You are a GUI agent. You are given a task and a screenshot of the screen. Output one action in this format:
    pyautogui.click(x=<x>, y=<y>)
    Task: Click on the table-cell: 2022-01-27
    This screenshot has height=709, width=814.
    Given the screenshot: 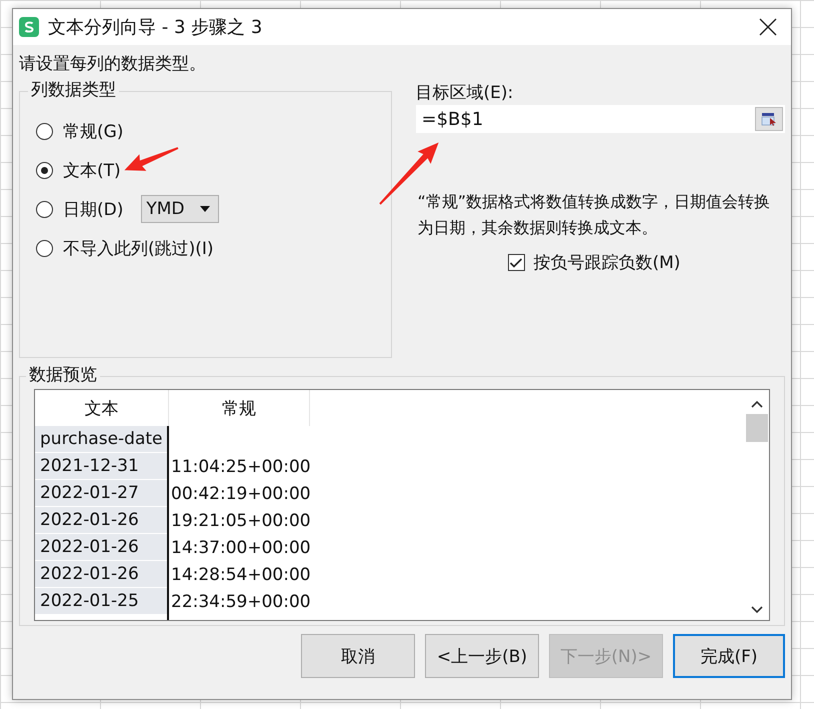 What is the action you would take?
    pyautogui.click(x=101, y=493)
    